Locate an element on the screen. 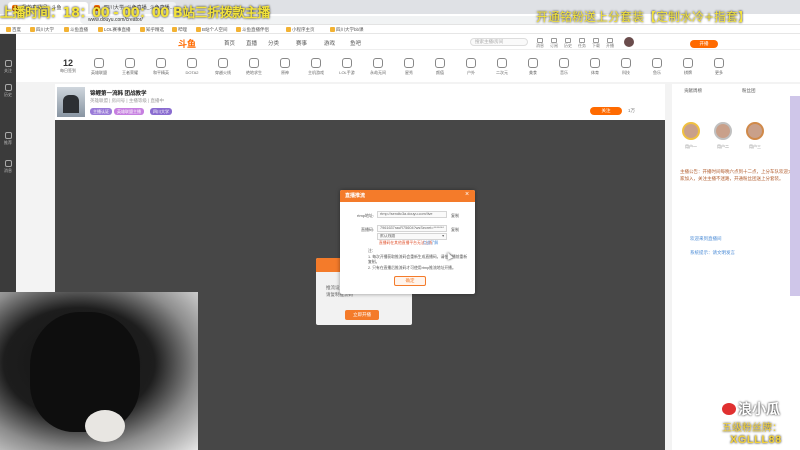 The width and height of the screenshot is (800, 450). category-item: 棋牌 is located at coordinates (688, 67).